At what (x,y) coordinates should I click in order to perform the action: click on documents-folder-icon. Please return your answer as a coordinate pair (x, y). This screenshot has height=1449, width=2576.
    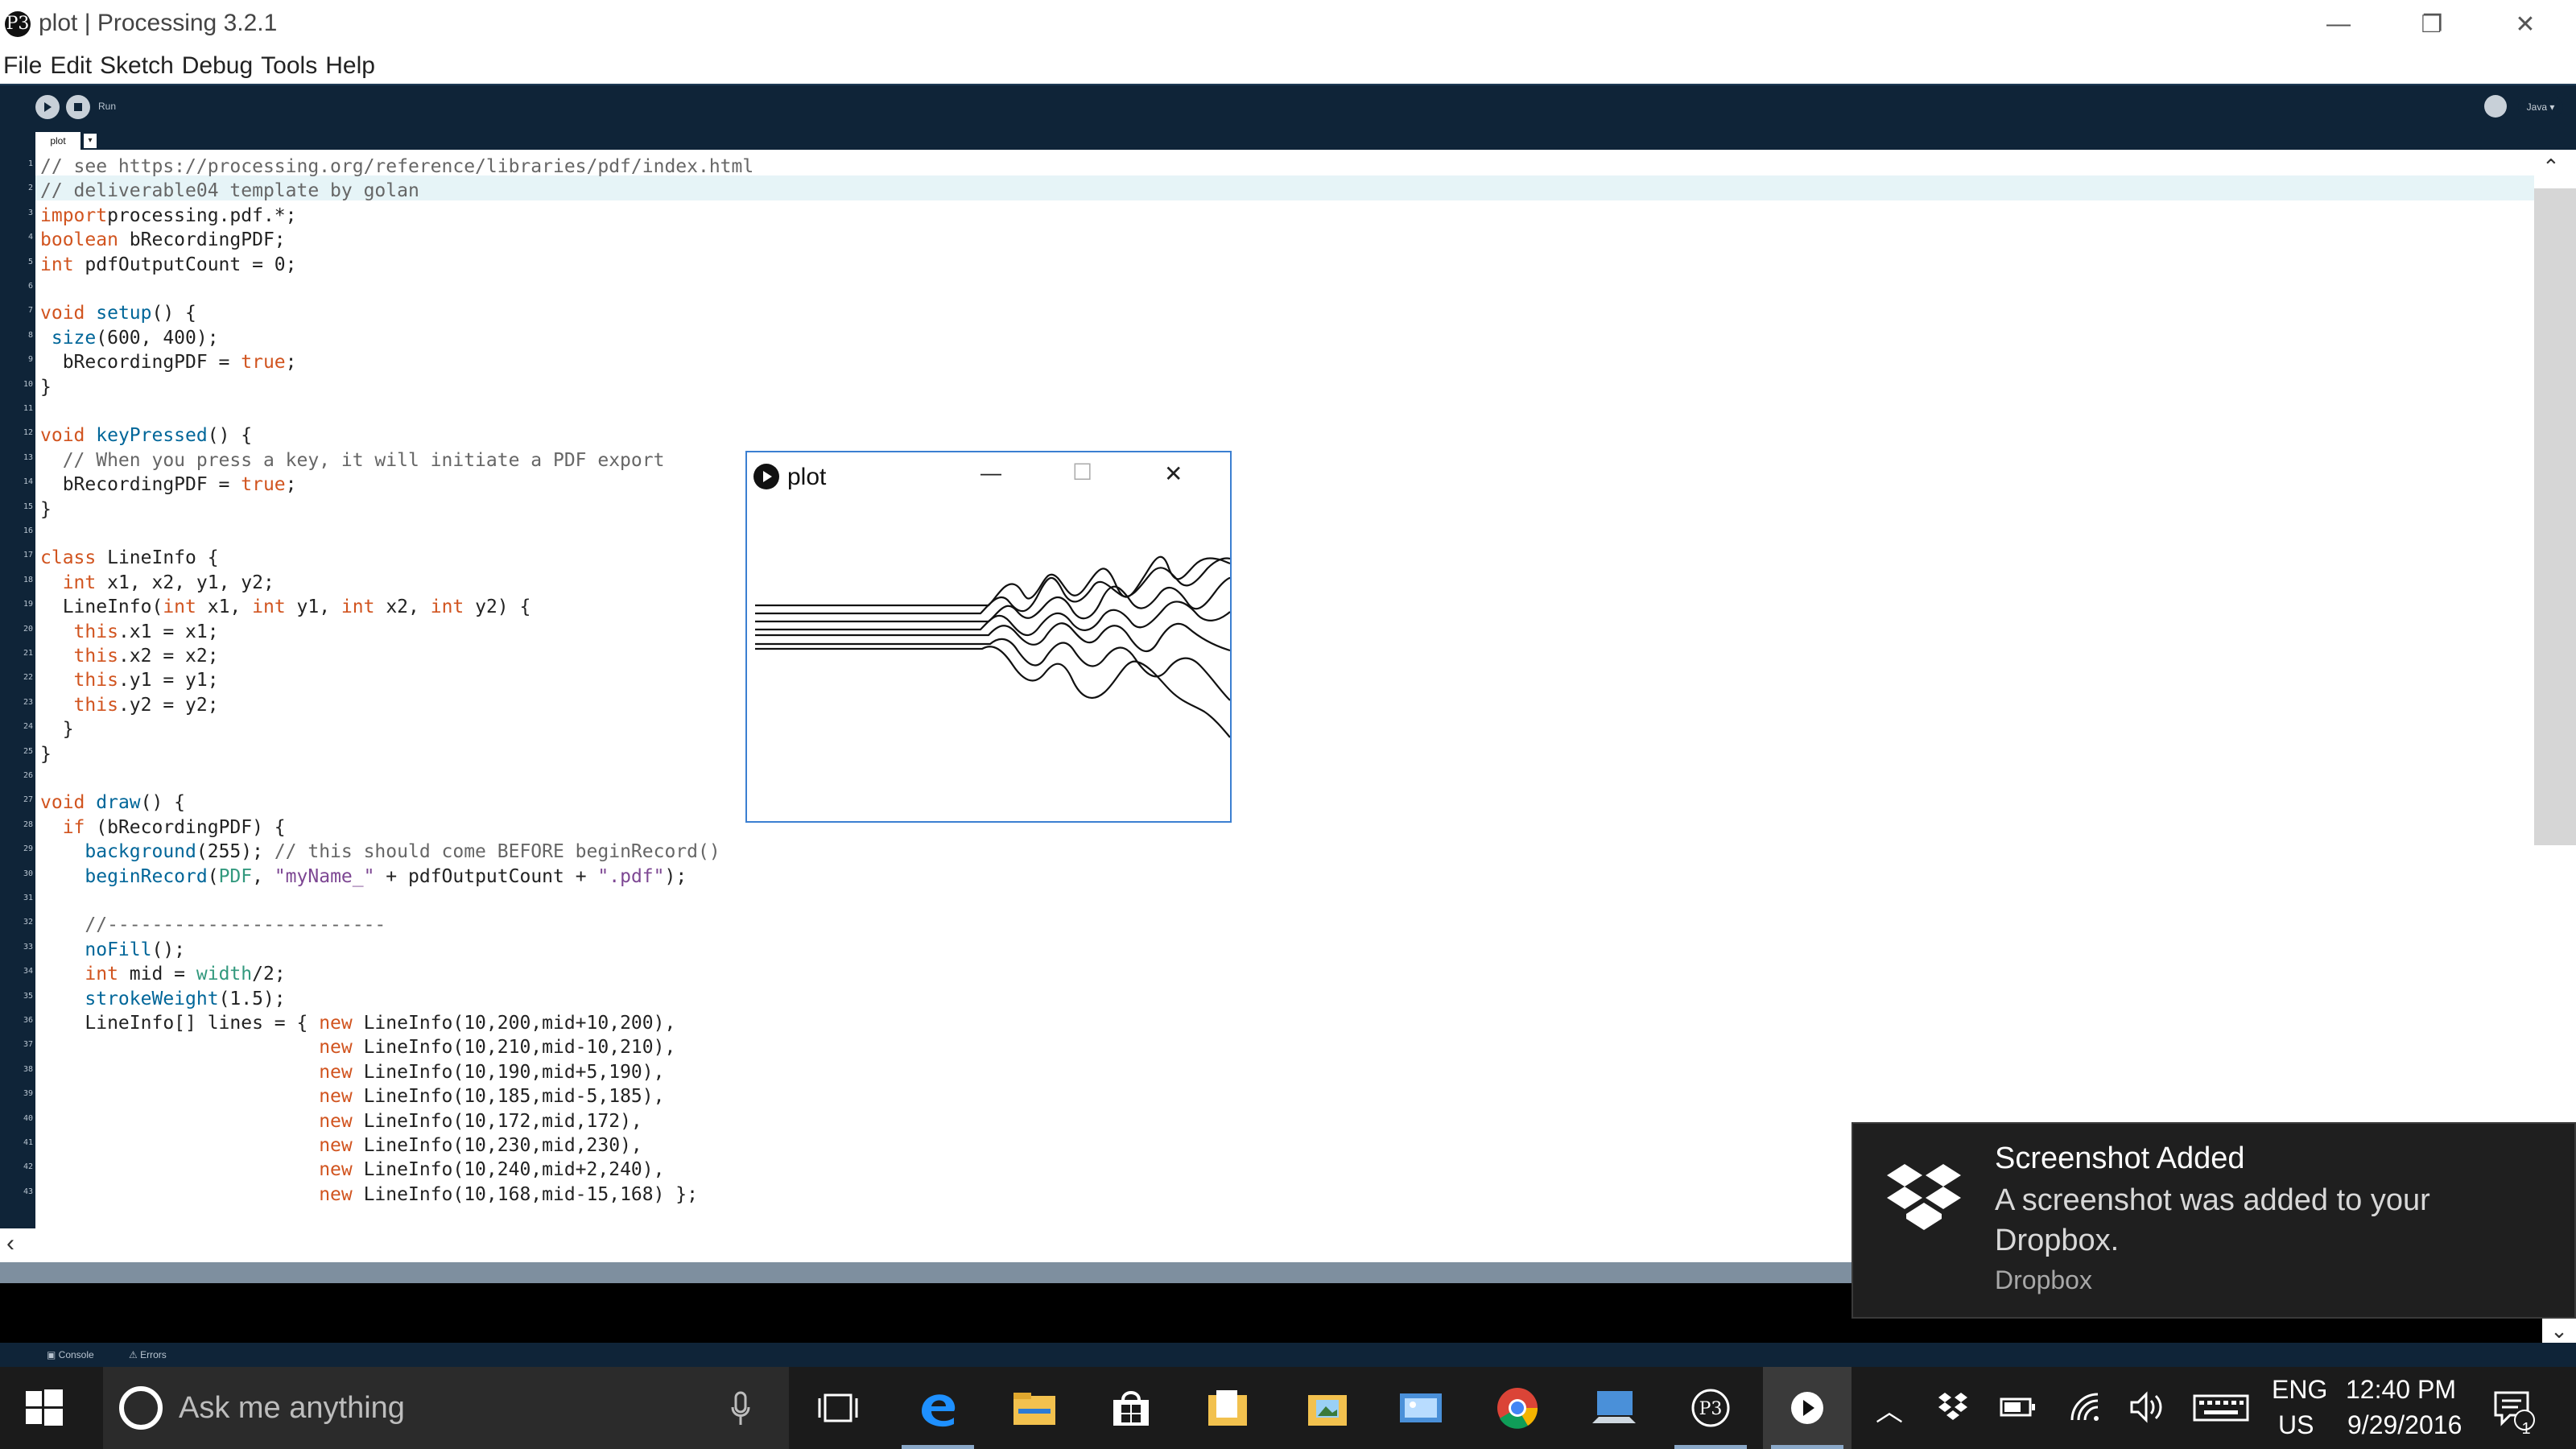
    Looking at the image, I should click on (1227, 1408).